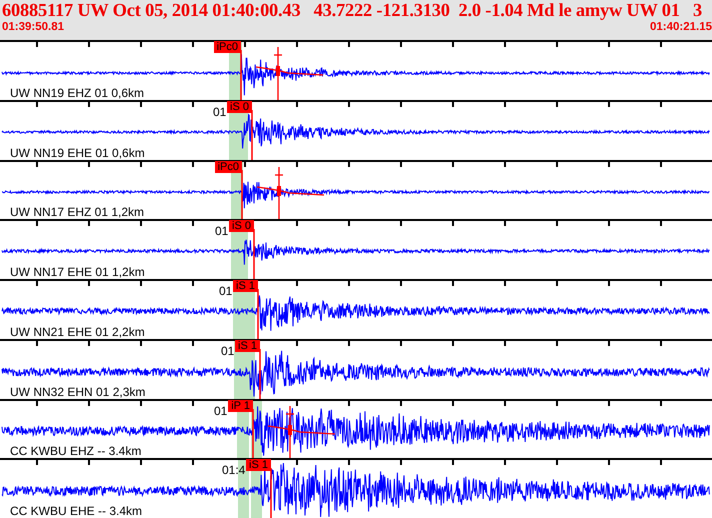  What do you see at coordinates (77, 93) in the screenshot?
I see `channel-label: UW NN19 EHZ 01 0,6km` at bounding box center [77, 93].